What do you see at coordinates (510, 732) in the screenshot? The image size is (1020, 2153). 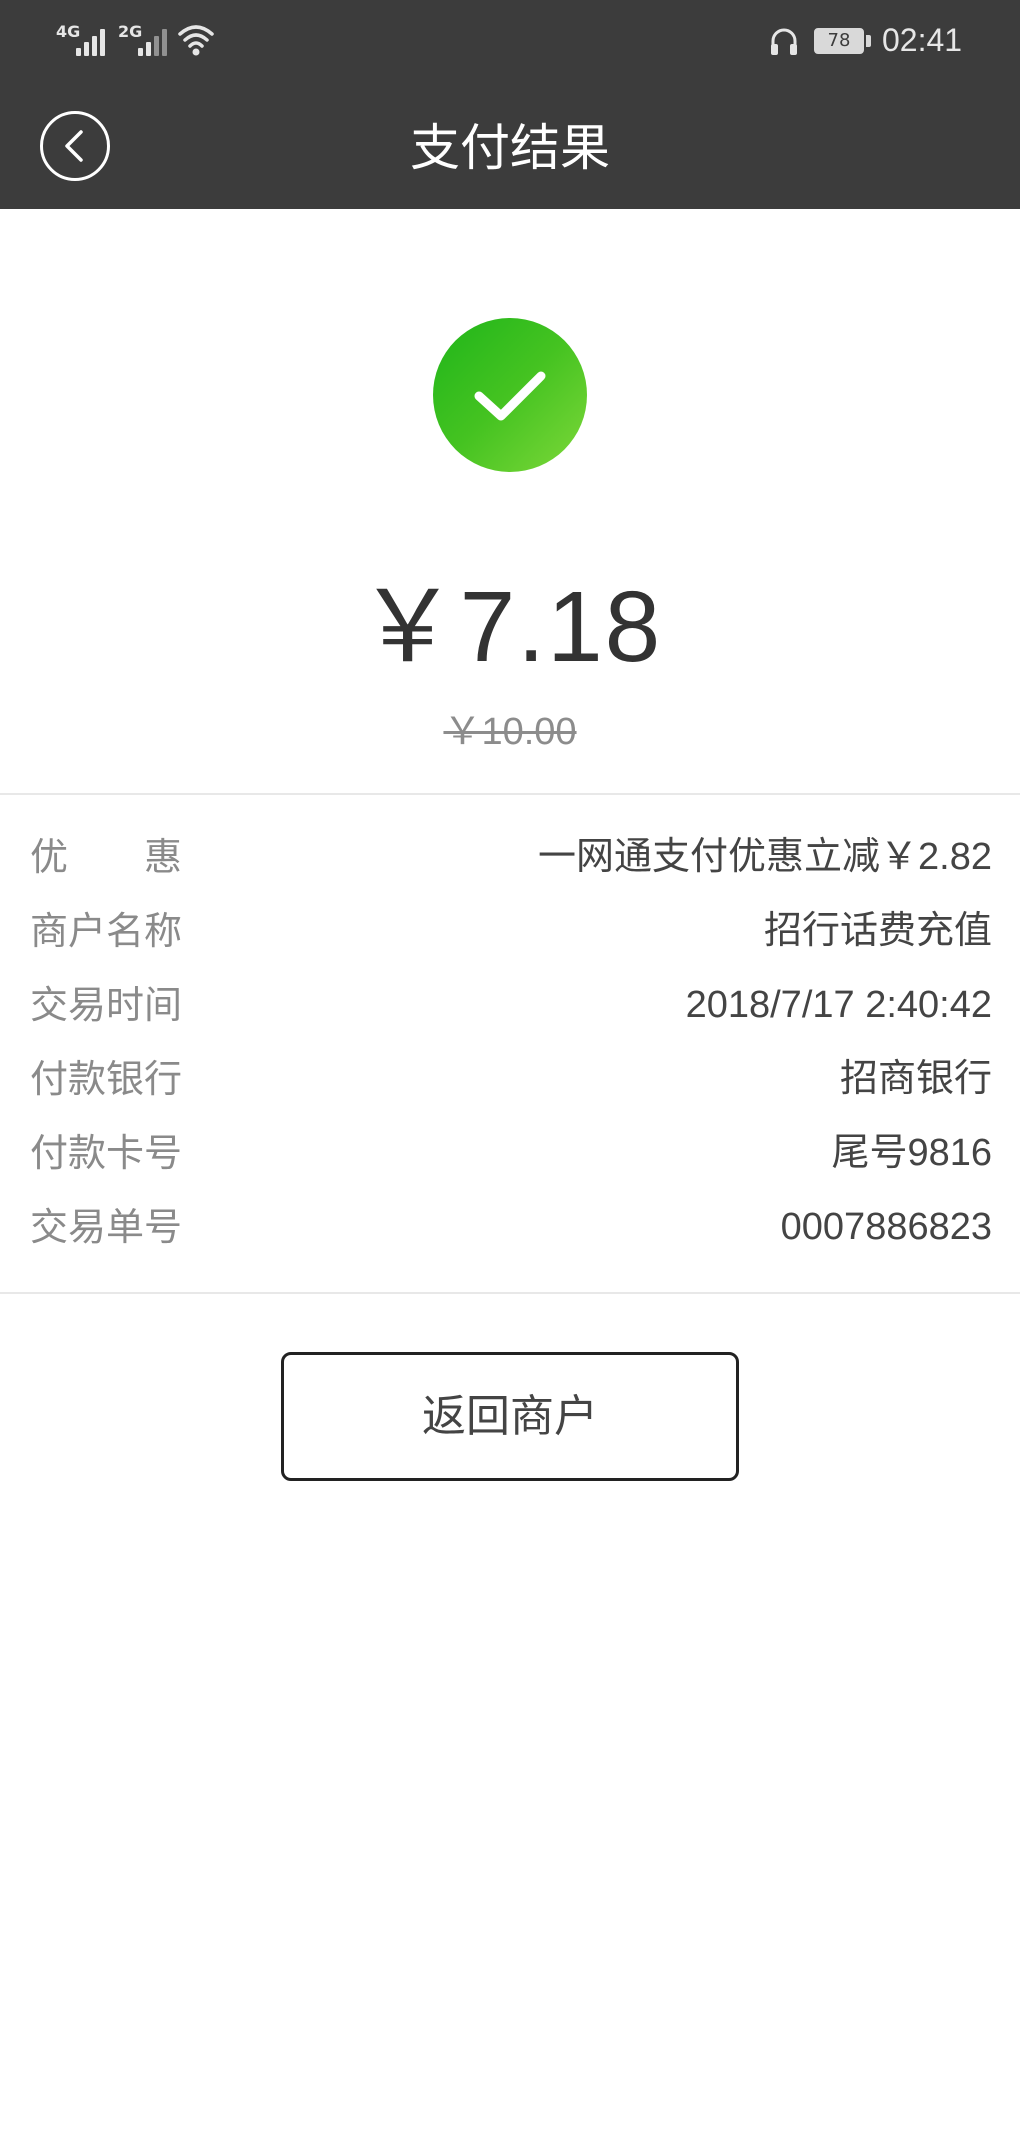 I see `original-amount: ￥10.00` at bounding box center [510, 732].